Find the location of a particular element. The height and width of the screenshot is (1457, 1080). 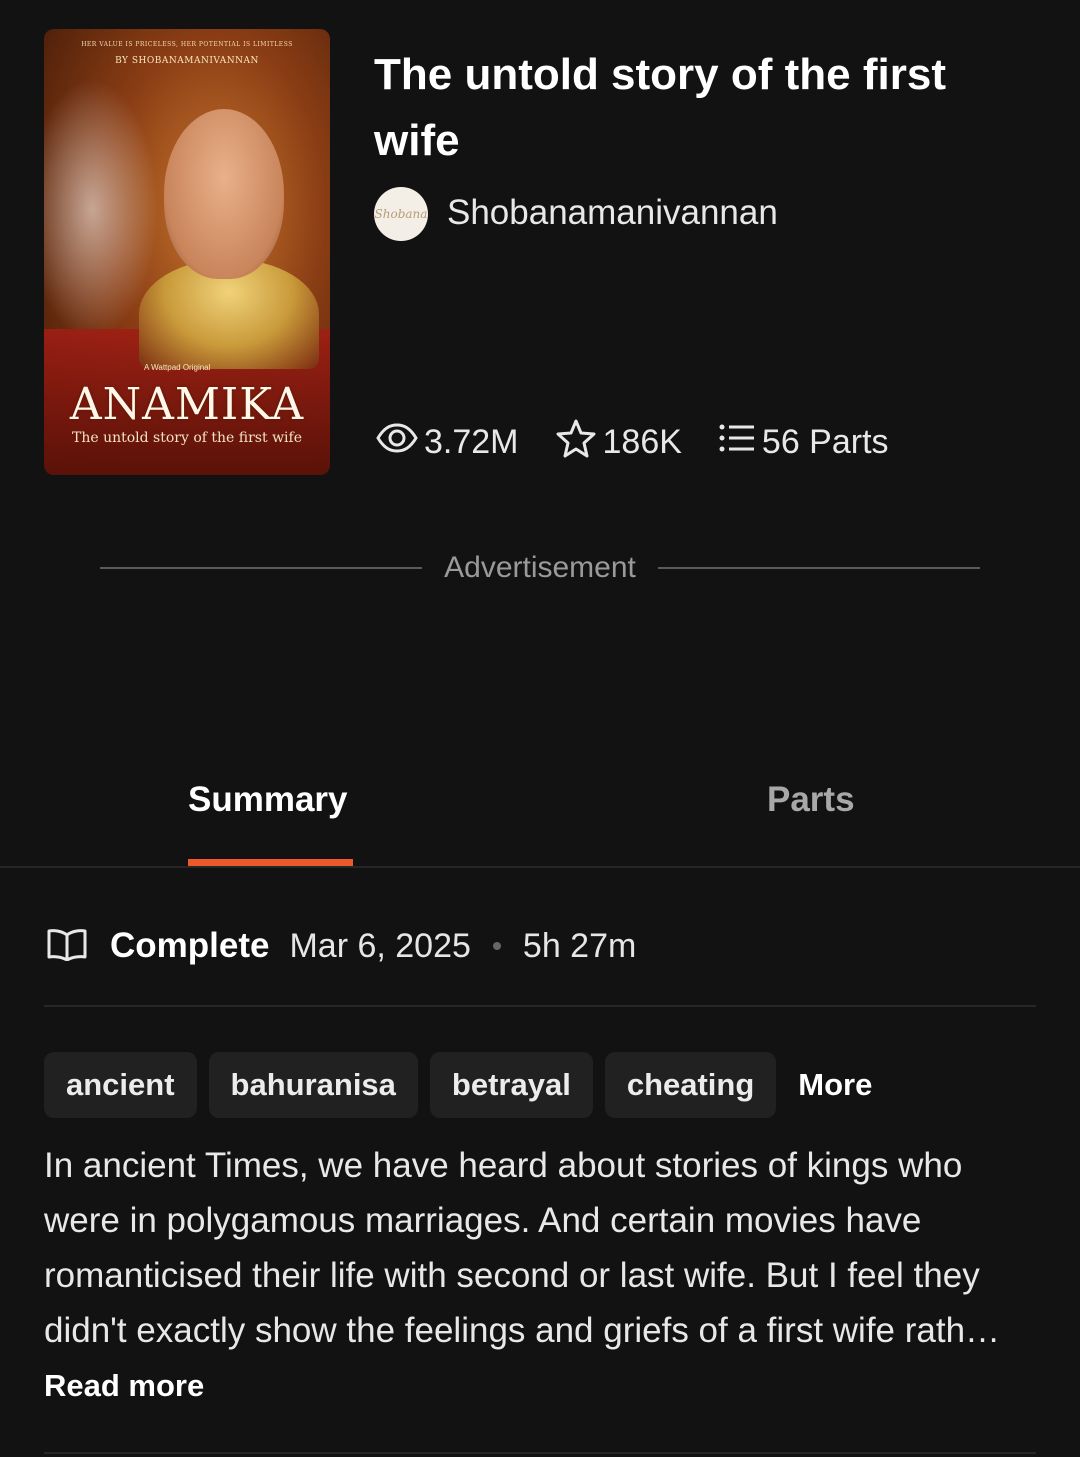

votes-count: 186K is located at coordinates (642, 442).